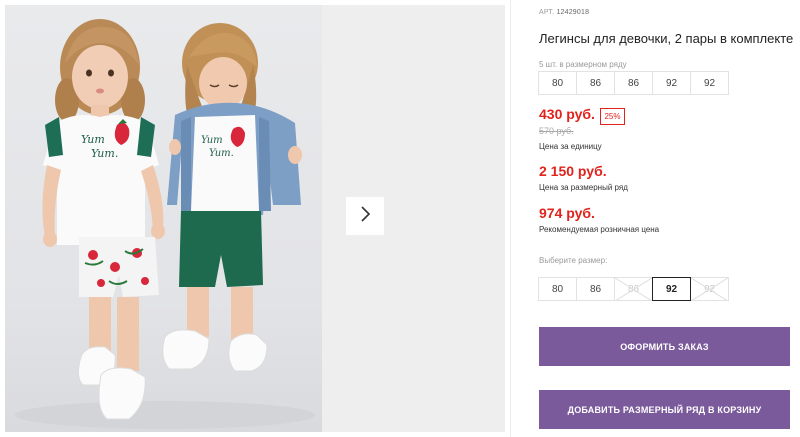 This screenshot has height=437, width=800. Describe the element at coordinates (510, 218) in the screenshot. I see `column-divider` at that location.